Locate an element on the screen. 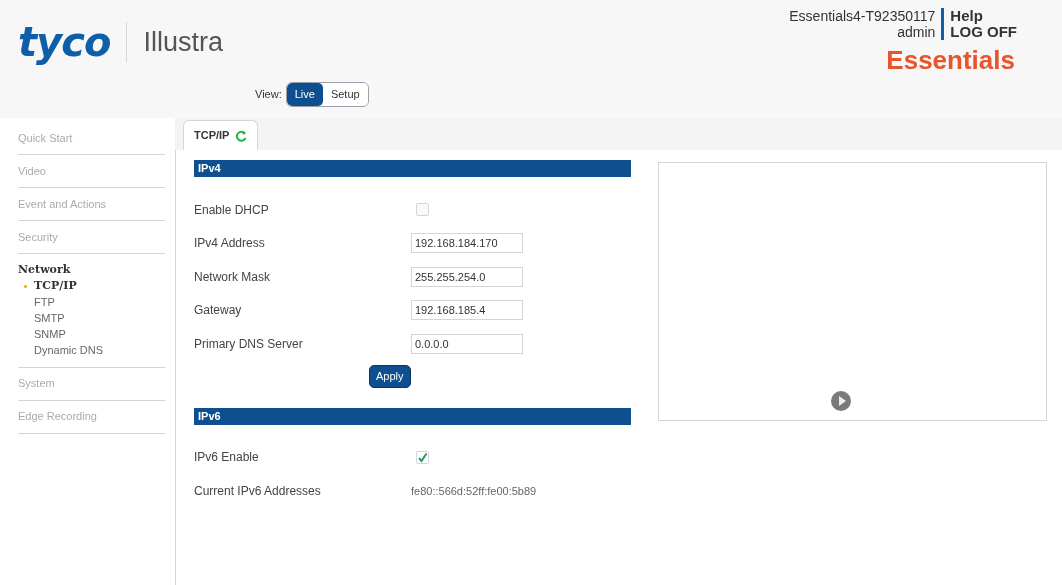  sidebar-item: Network is located at coordinates (91, 270).